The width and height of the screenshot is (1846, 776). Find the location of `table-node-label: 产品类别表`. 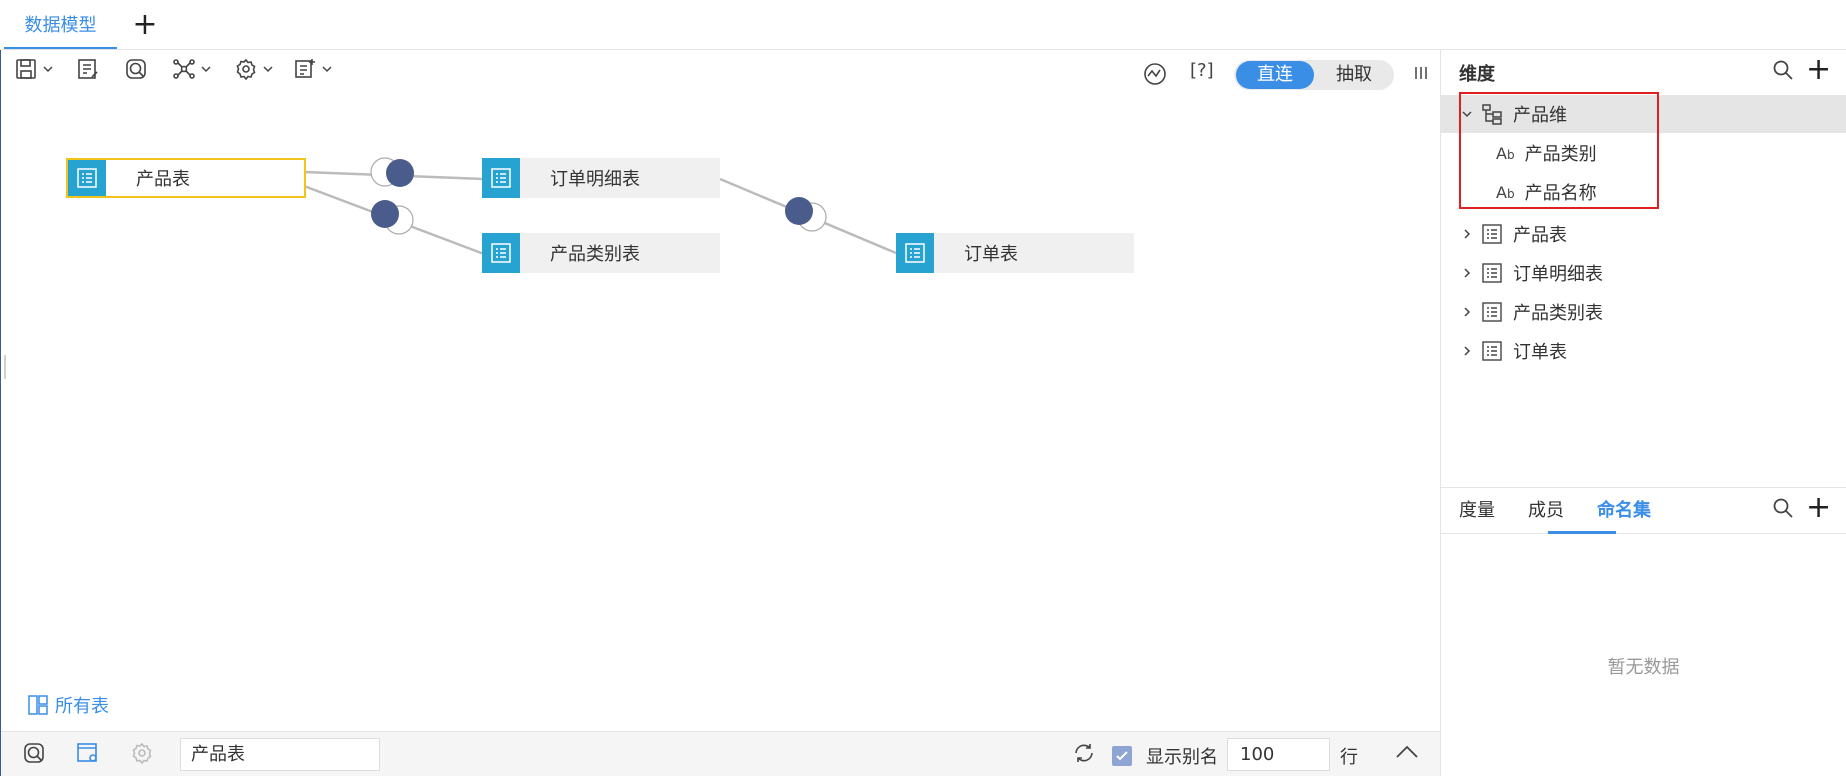

table-node-label: 产品类别表 is located at coordinates (595, 254).